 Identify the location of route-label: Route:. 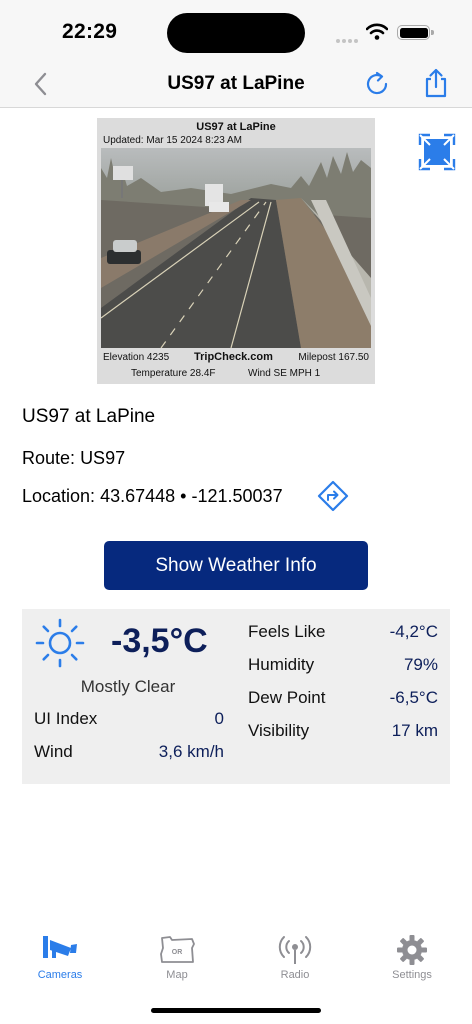
(49, 458).